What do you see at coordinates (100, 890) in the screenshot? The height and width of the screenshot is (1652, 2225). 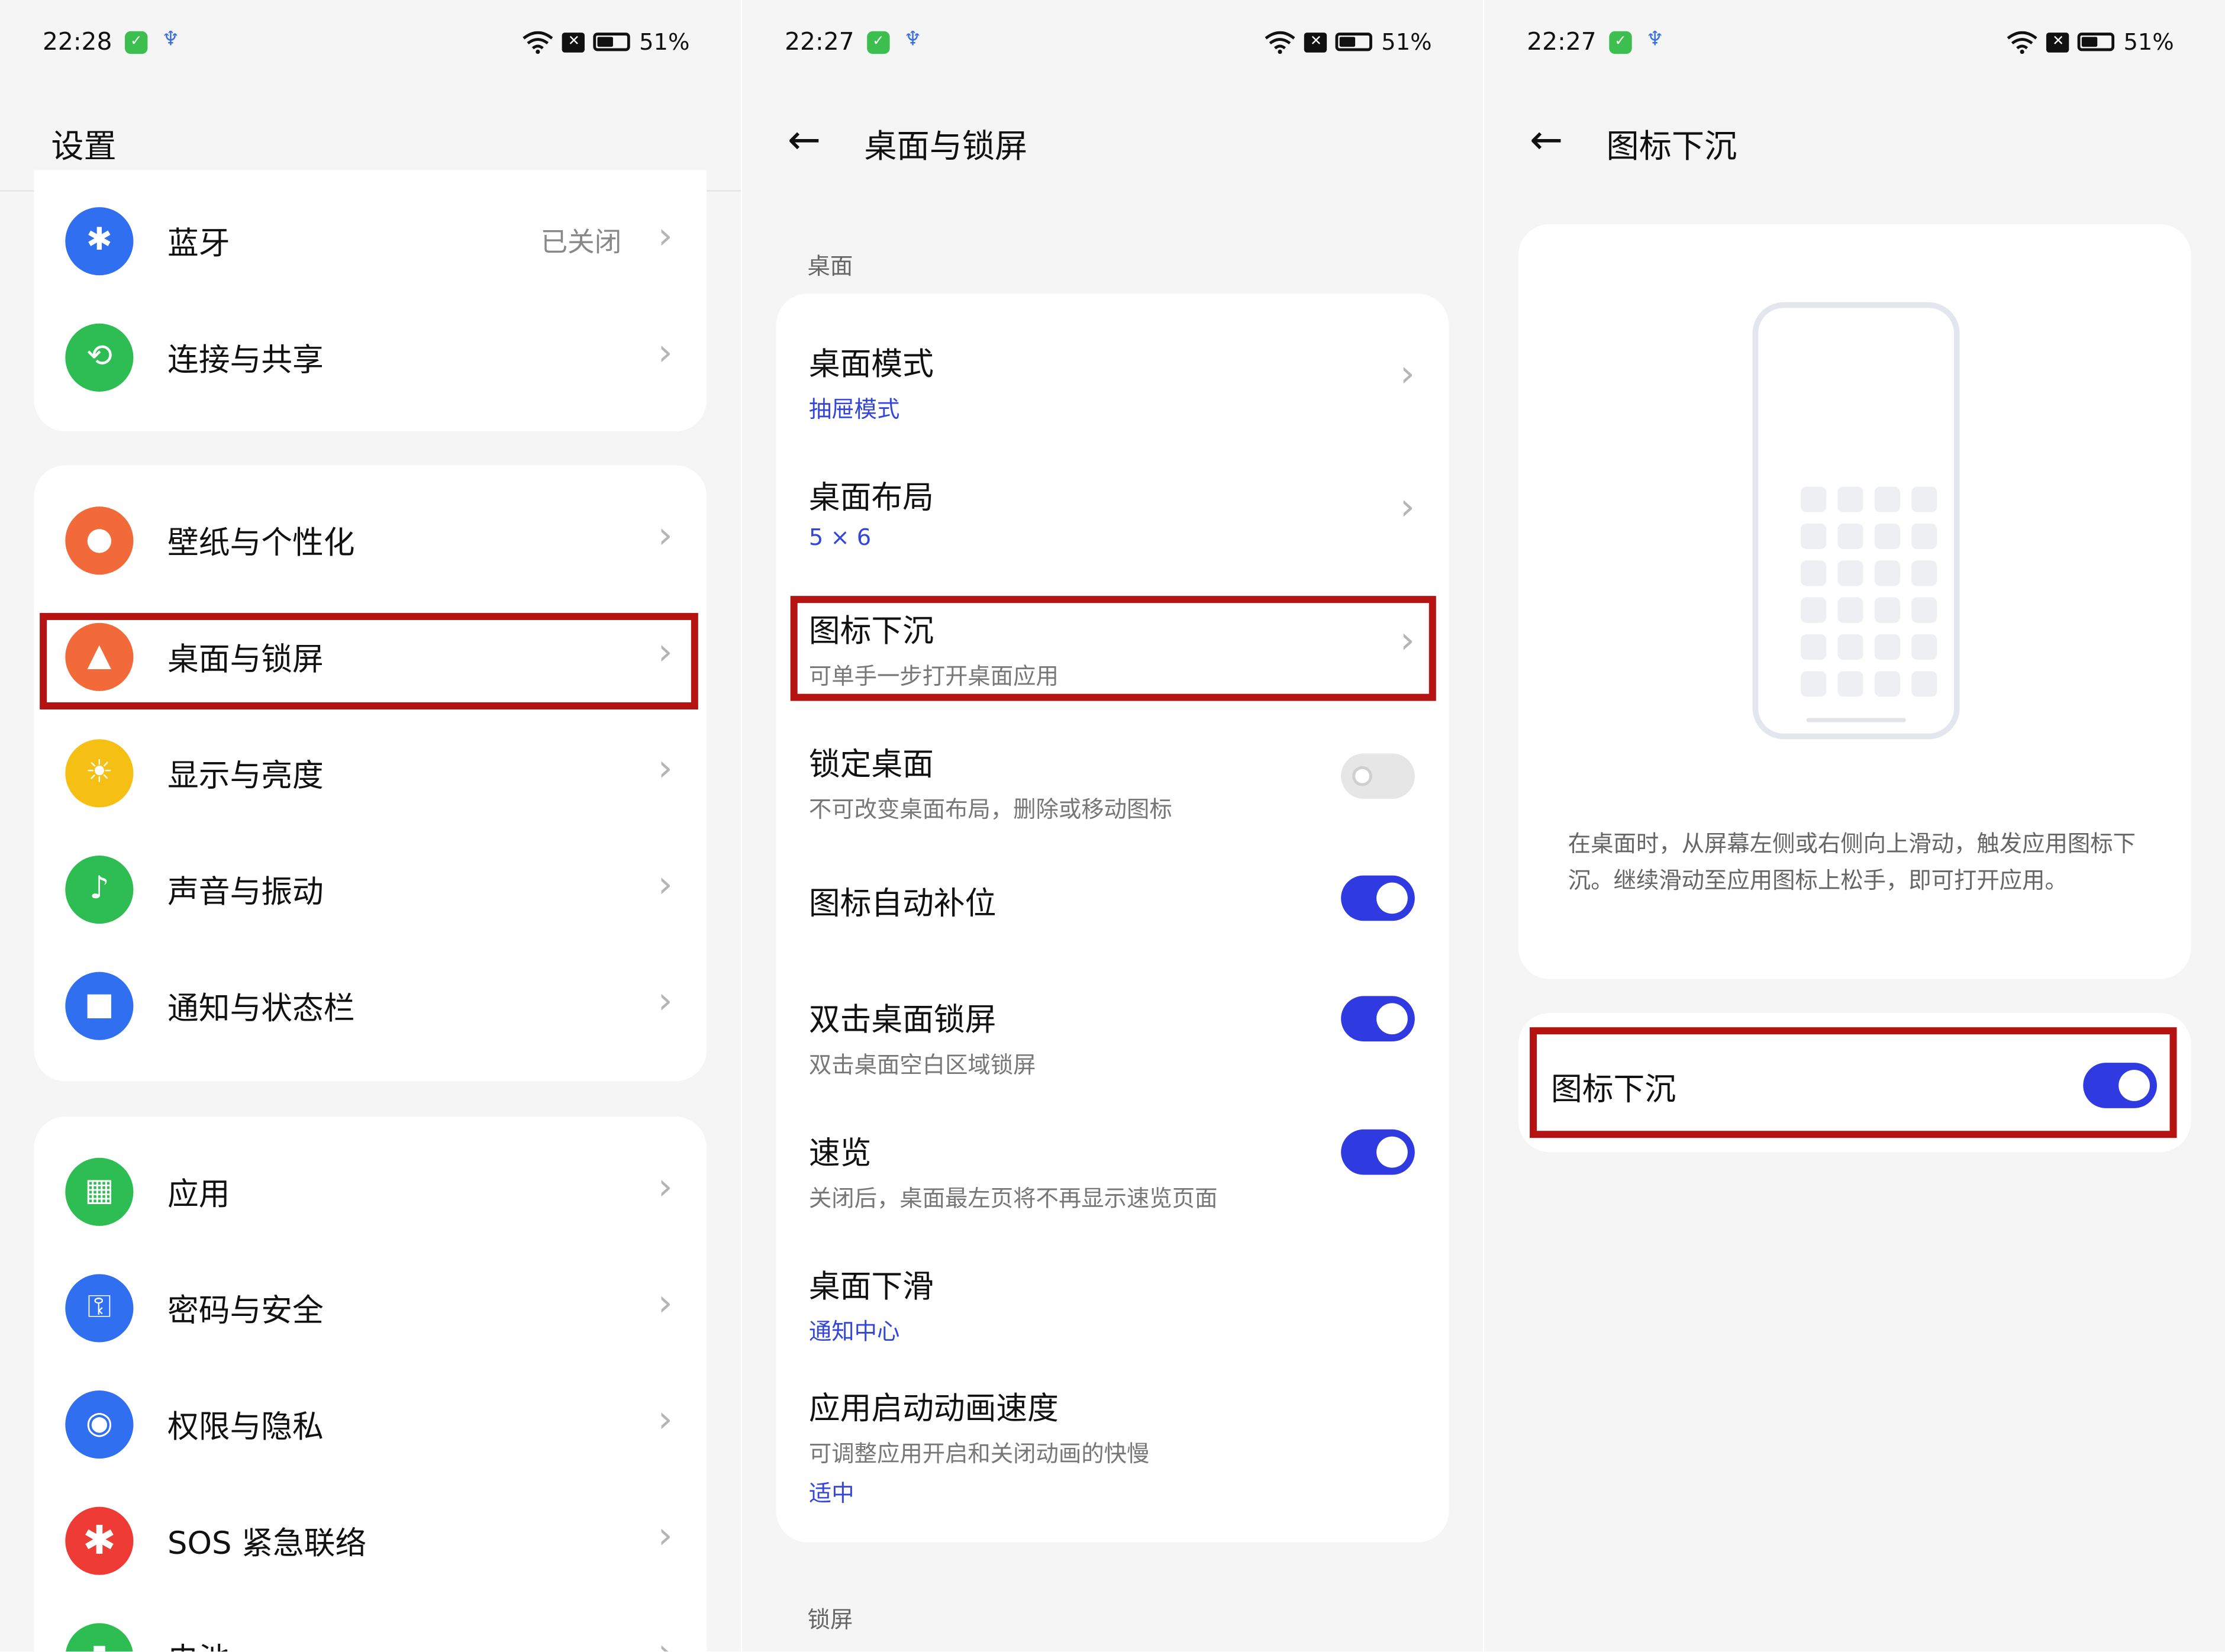 I see `bell-icon: ♪` at bounding box center [100, 890].